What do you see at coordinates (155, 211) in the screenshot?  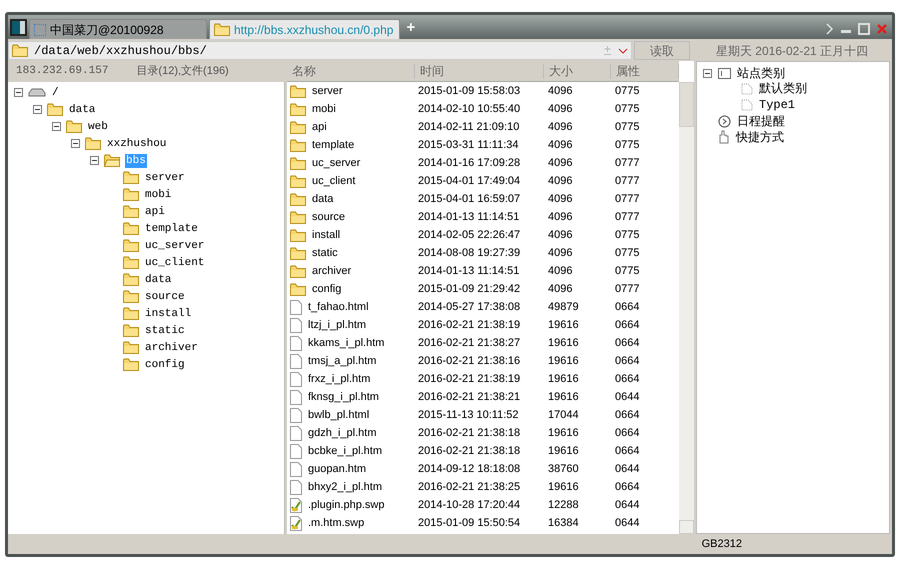 I see `tree-item: api` at bounding box center [155, 211].